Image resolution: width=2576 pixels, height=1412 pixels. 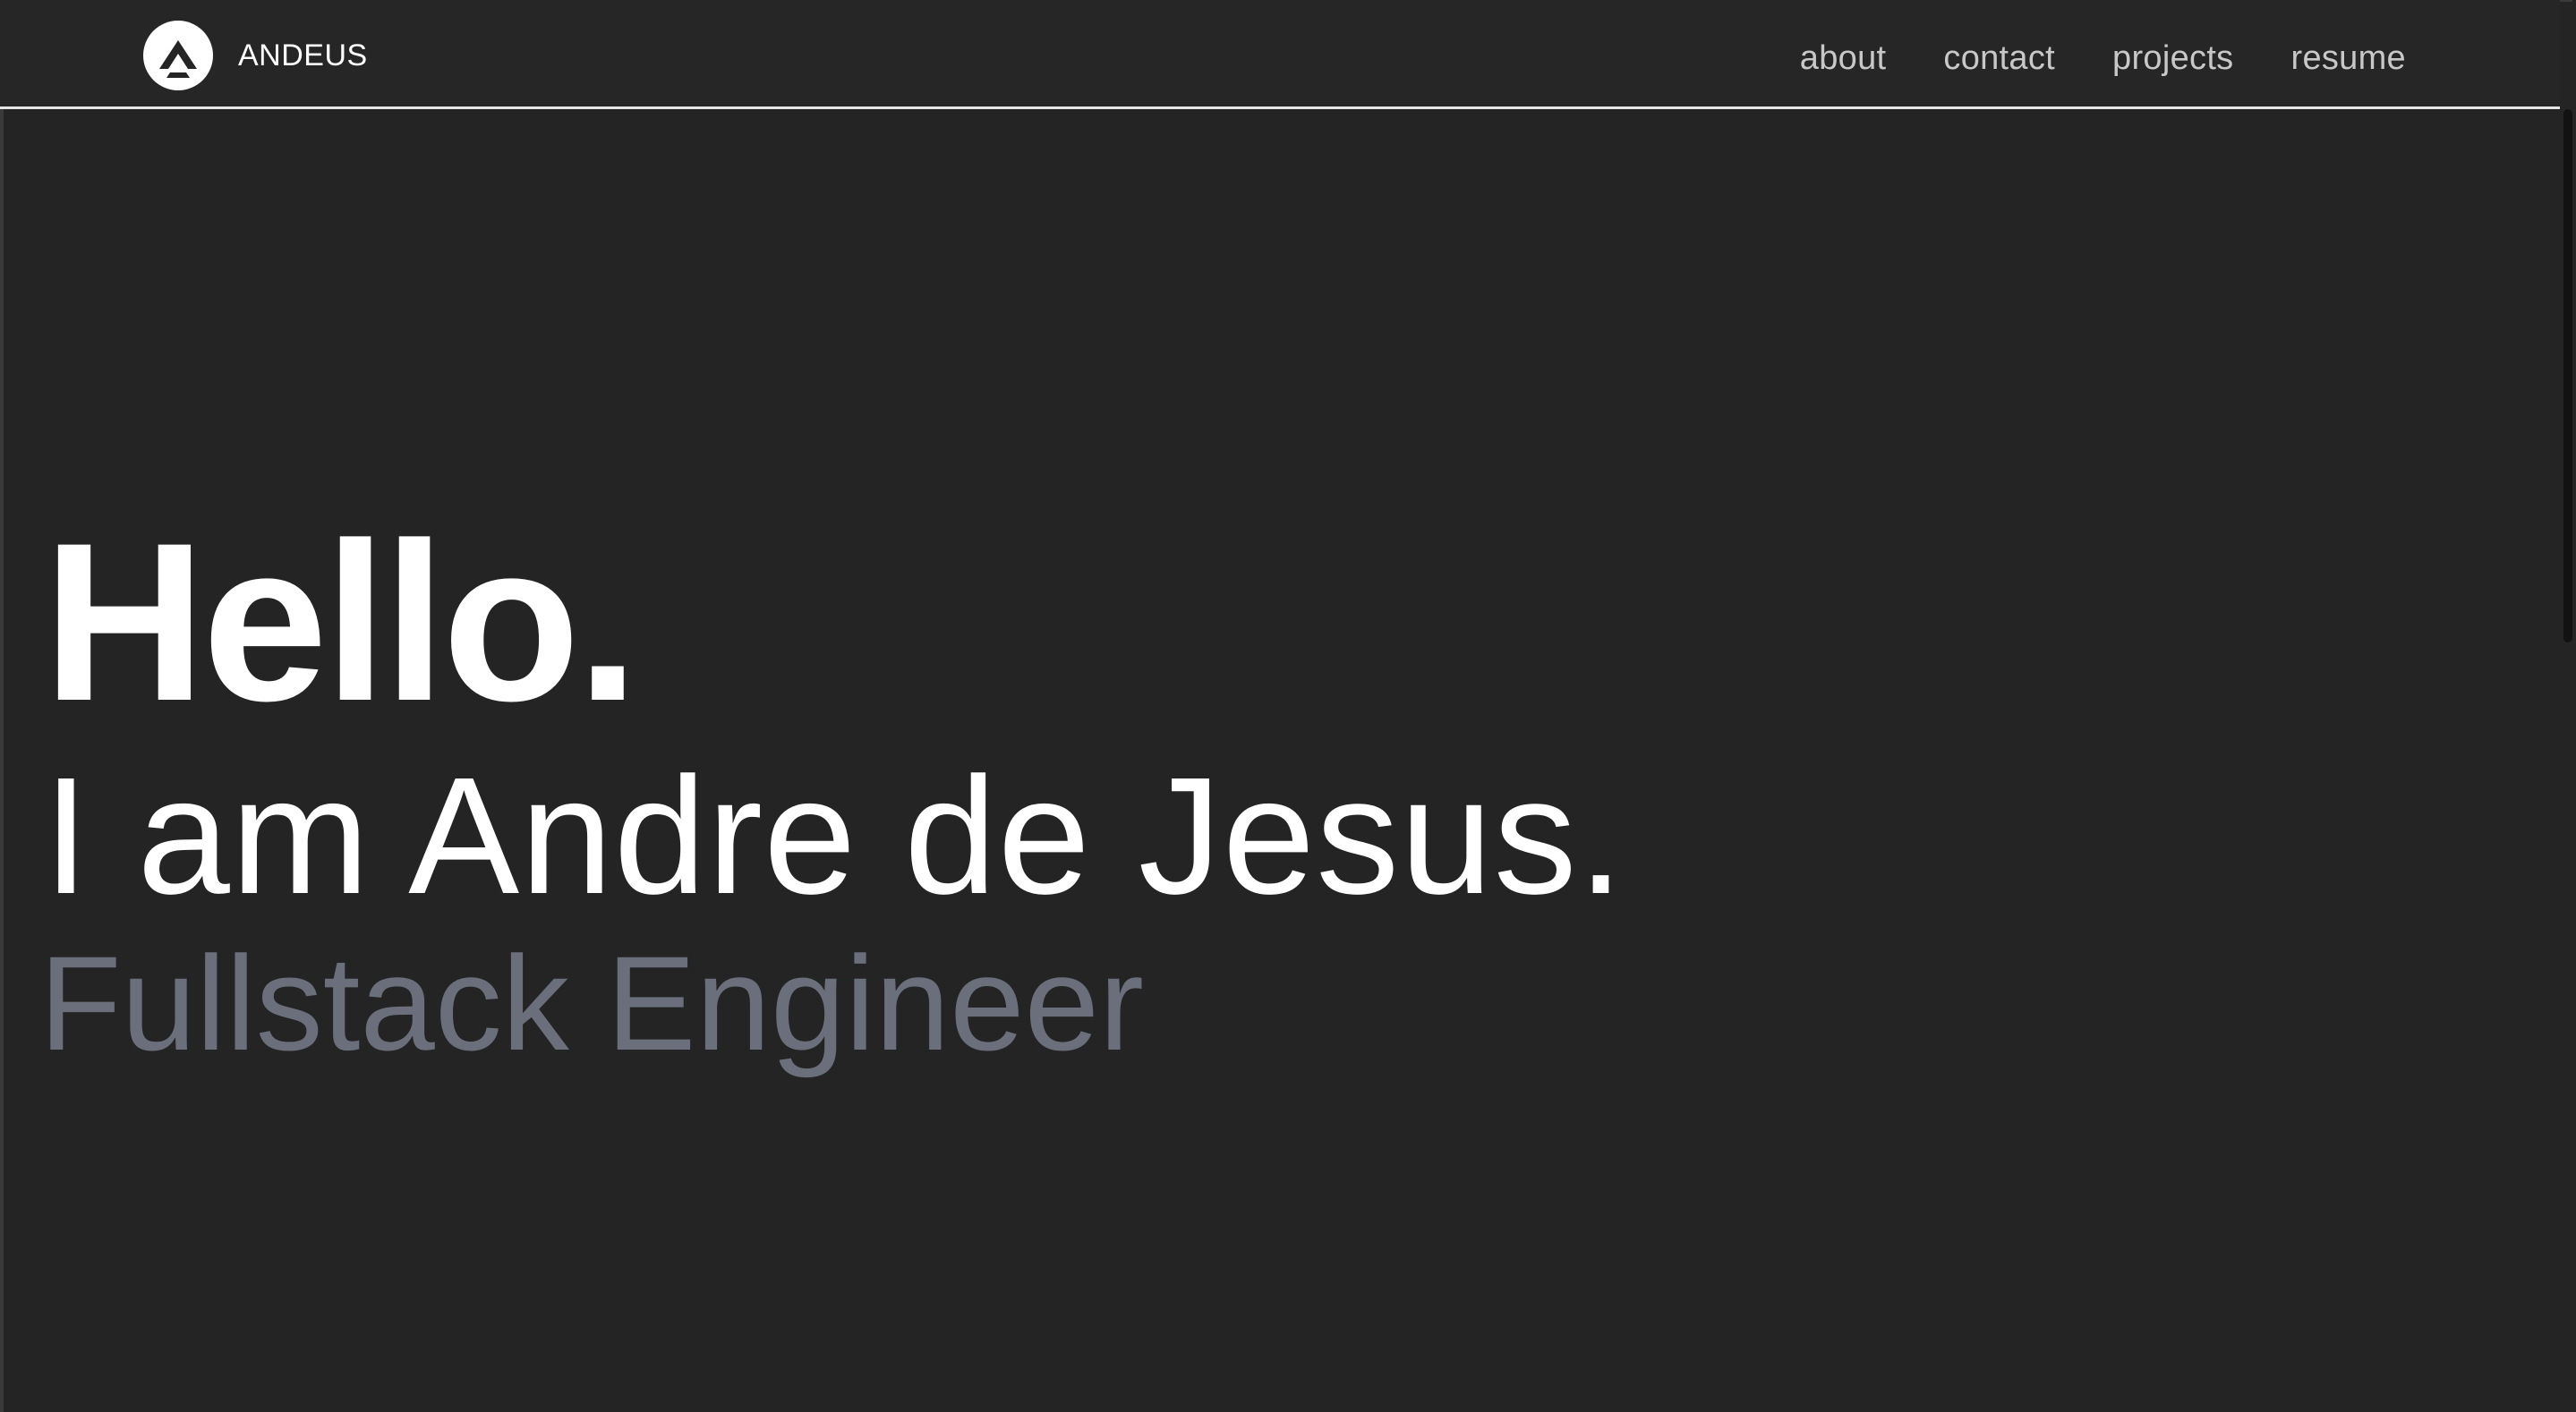 What do you see at coordinates (341, 622) in the screenshot?
I see `hero-greeting: Hello.` at bounding box center [341, 622].